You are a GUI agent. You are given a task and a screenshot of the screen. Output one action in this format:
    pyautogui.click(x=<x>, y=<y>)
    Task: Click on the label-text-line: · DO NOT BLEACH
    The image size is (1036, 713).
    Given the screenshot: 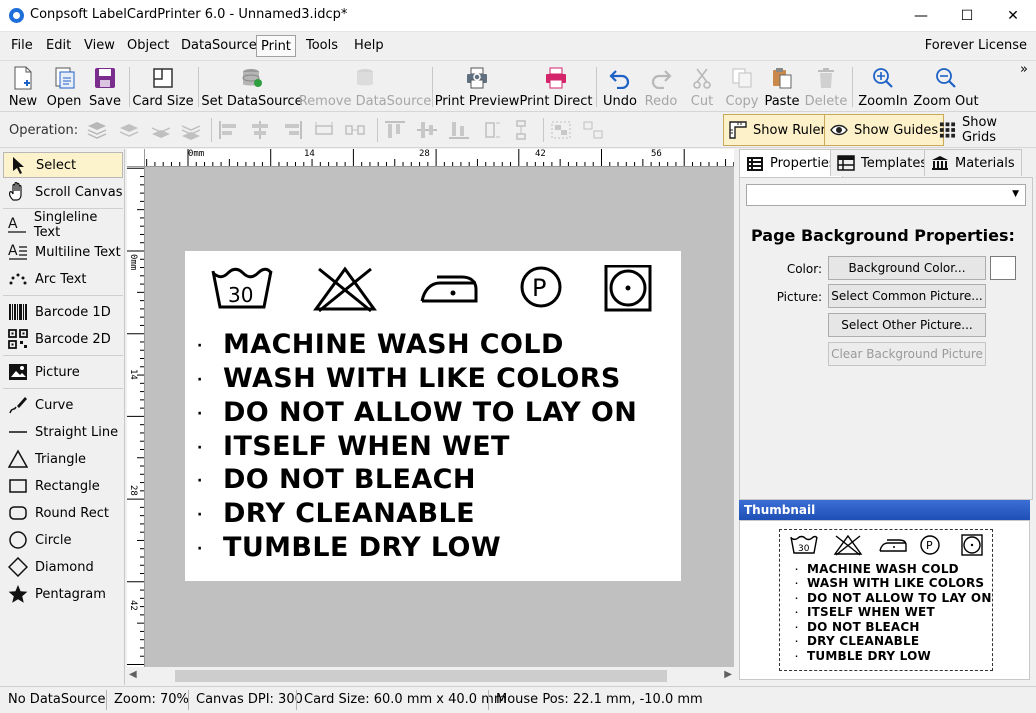 What is the action you would take?
    pyautogui.click(x=336, y=479)
    